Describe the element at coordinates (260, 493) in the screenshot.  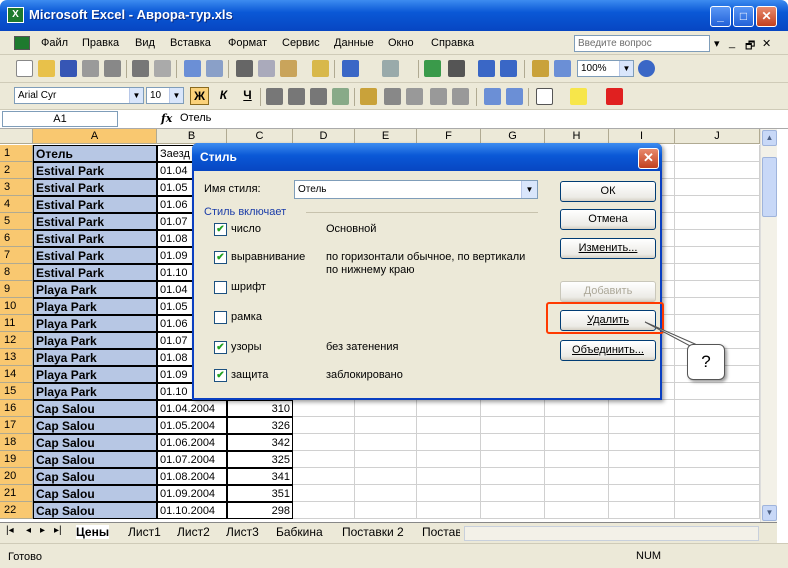
I see `cell-c: 351` at that location.